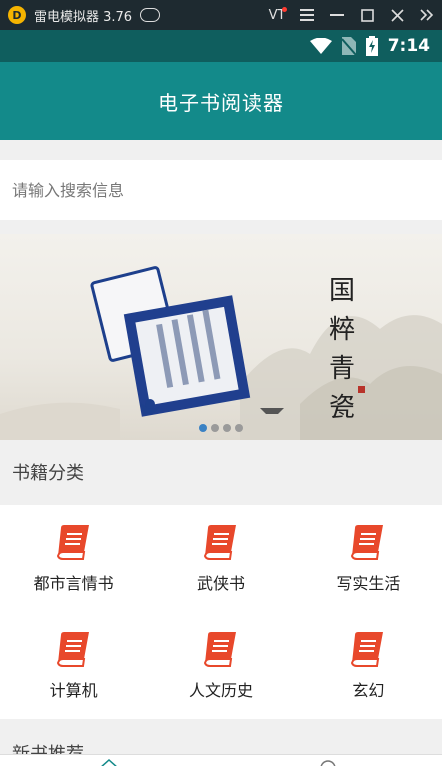  What do you see at coordinates (320, 46) in the screenshot?
I see `wifi-icon` at bounding box center [320, 46].